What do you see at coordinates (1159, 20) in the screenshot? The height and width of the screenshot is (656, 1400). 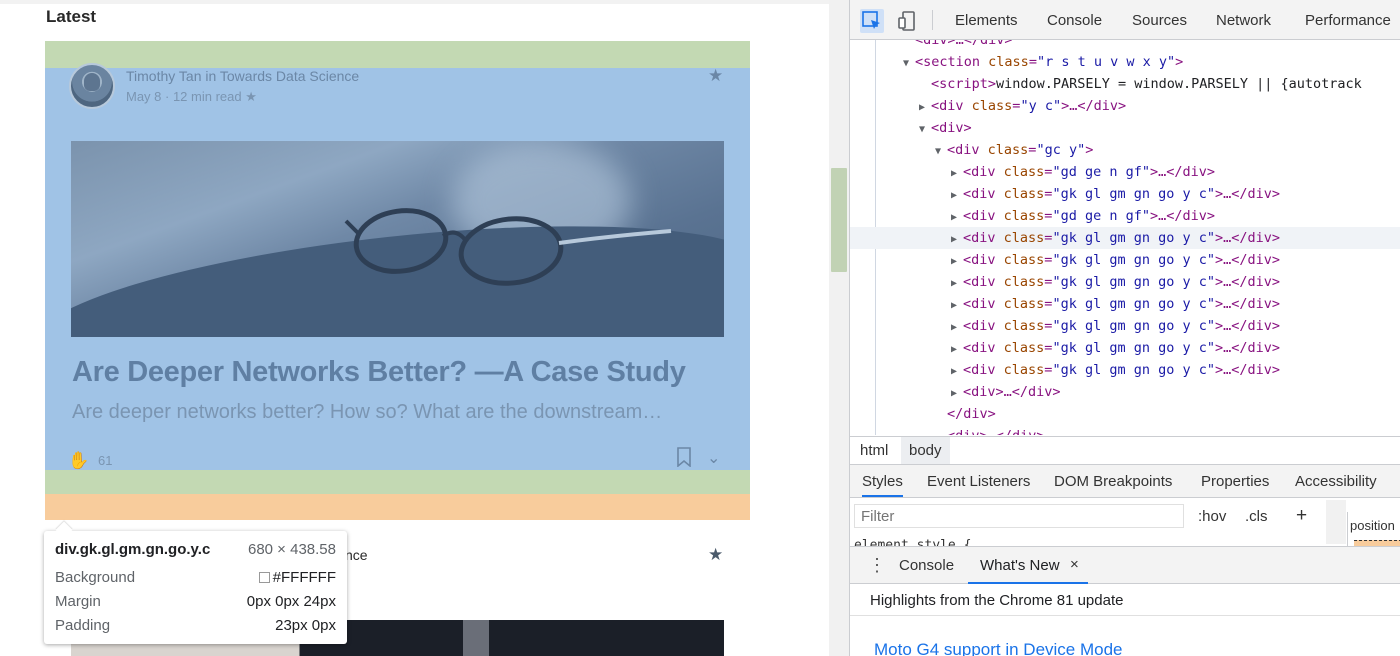 I see `tab-sources: Sources` at bounding box center [1159, 20].